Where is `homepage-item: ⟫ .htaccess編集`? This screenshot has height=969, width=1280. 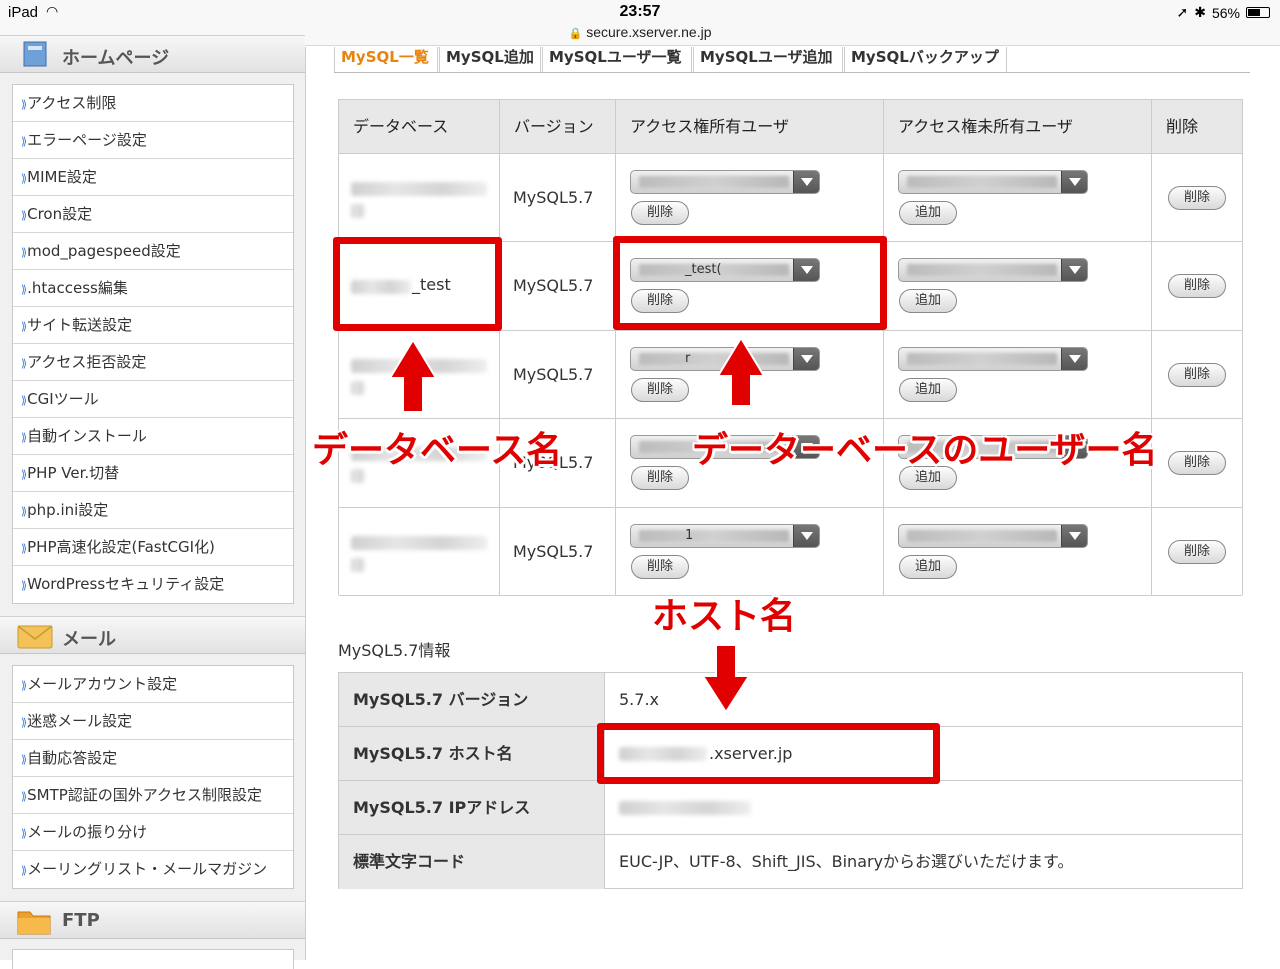
homepage-item: ⟫ .htaccess編集 is located at coordinates (153, 288).